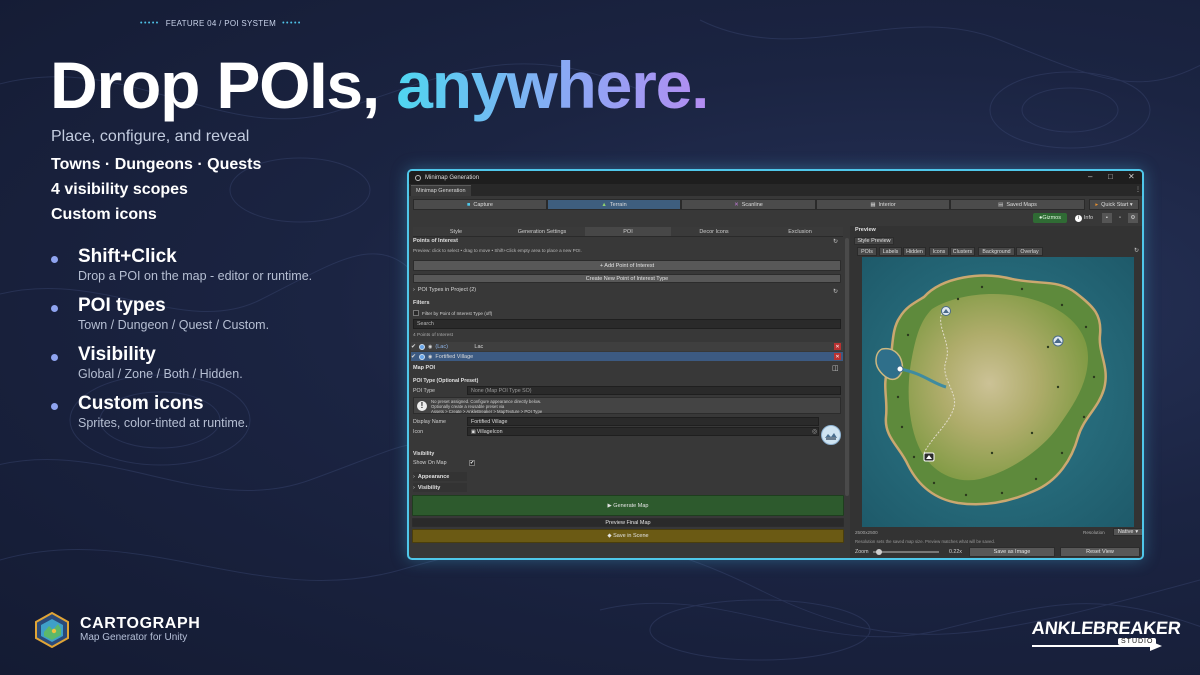 This screenshot has height=675, width=1200. What do you see at coordinates (1117, 204) in the screenshot?
I see `quick-start-label: Quick Start ▾` at bounding box center [1117, 204].